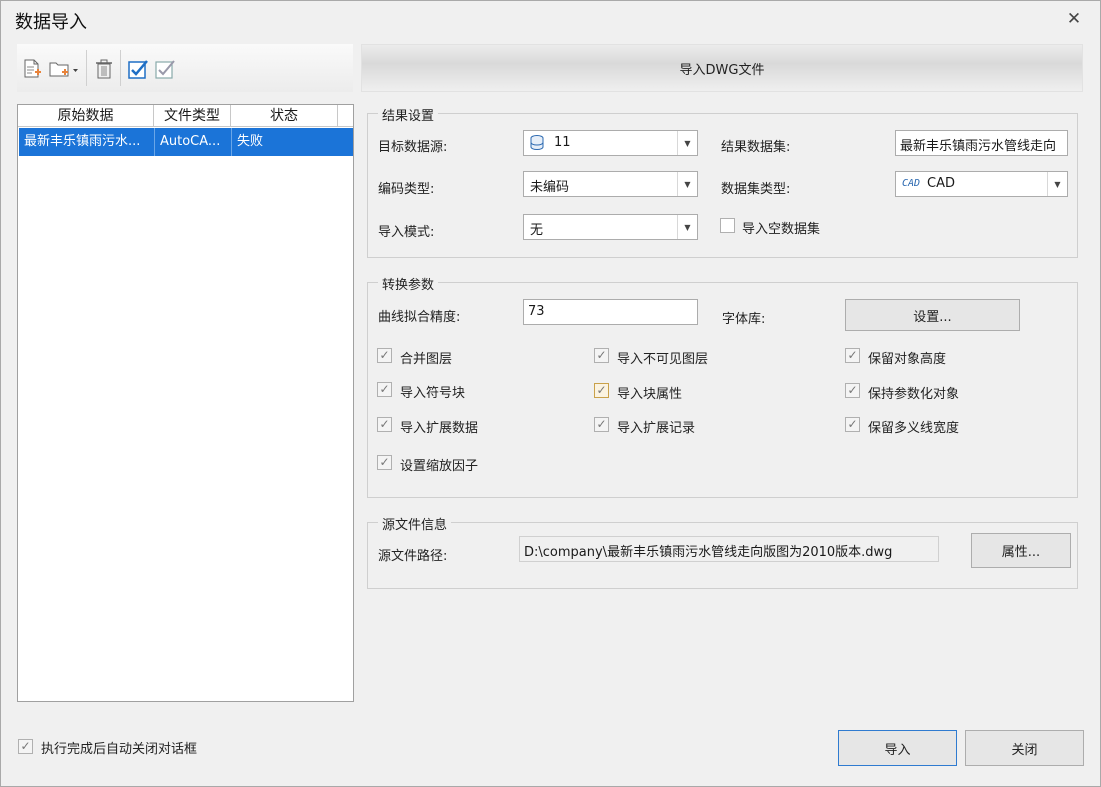 The height and width of the screenshot is (787, 1101). Describe the element at coordinates (419, 317) in the screenshot. I see `curve-precision-label: 曲线拟合精度:` at that location.